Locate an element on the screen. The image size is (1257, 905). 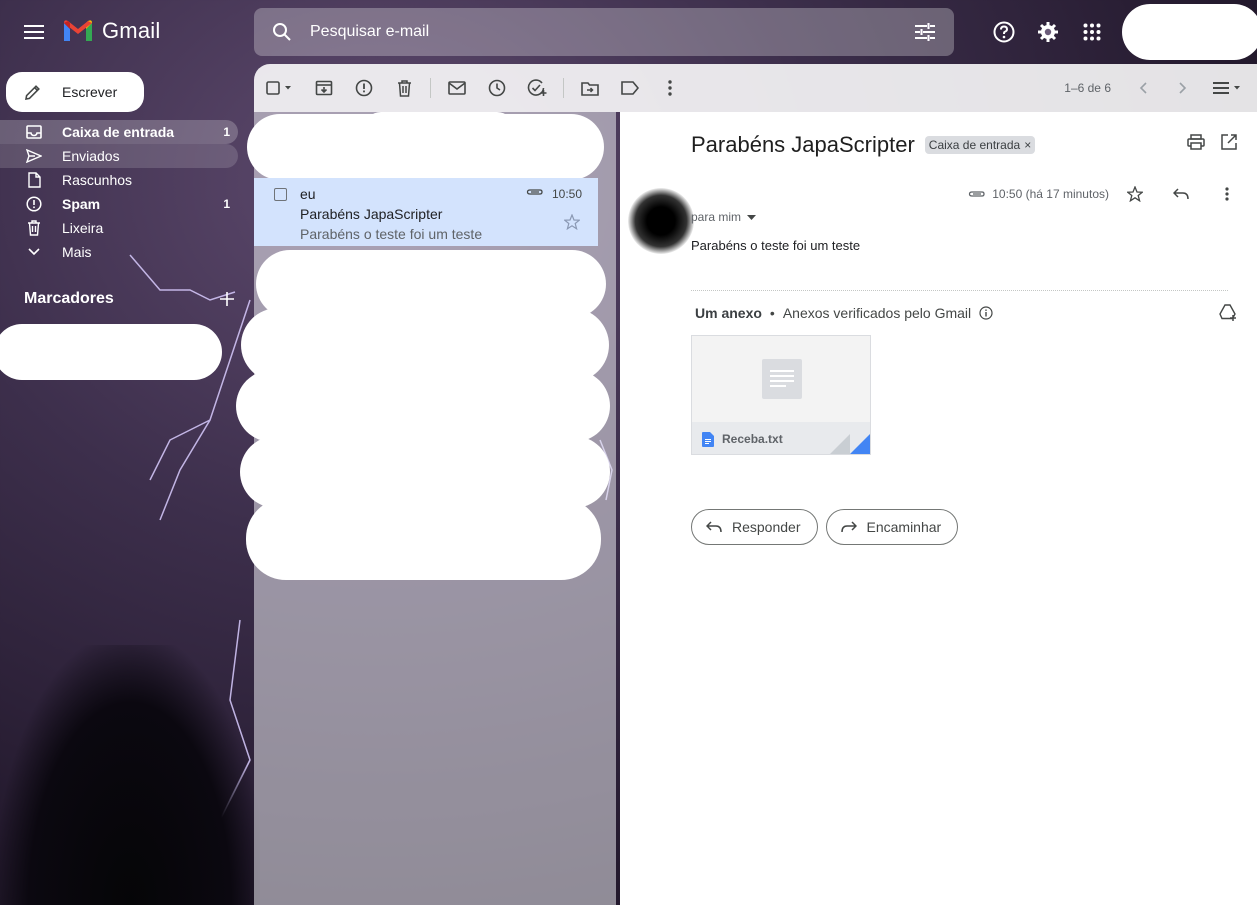
open-in-new-window-icon is located at coordinates (1229, 142).